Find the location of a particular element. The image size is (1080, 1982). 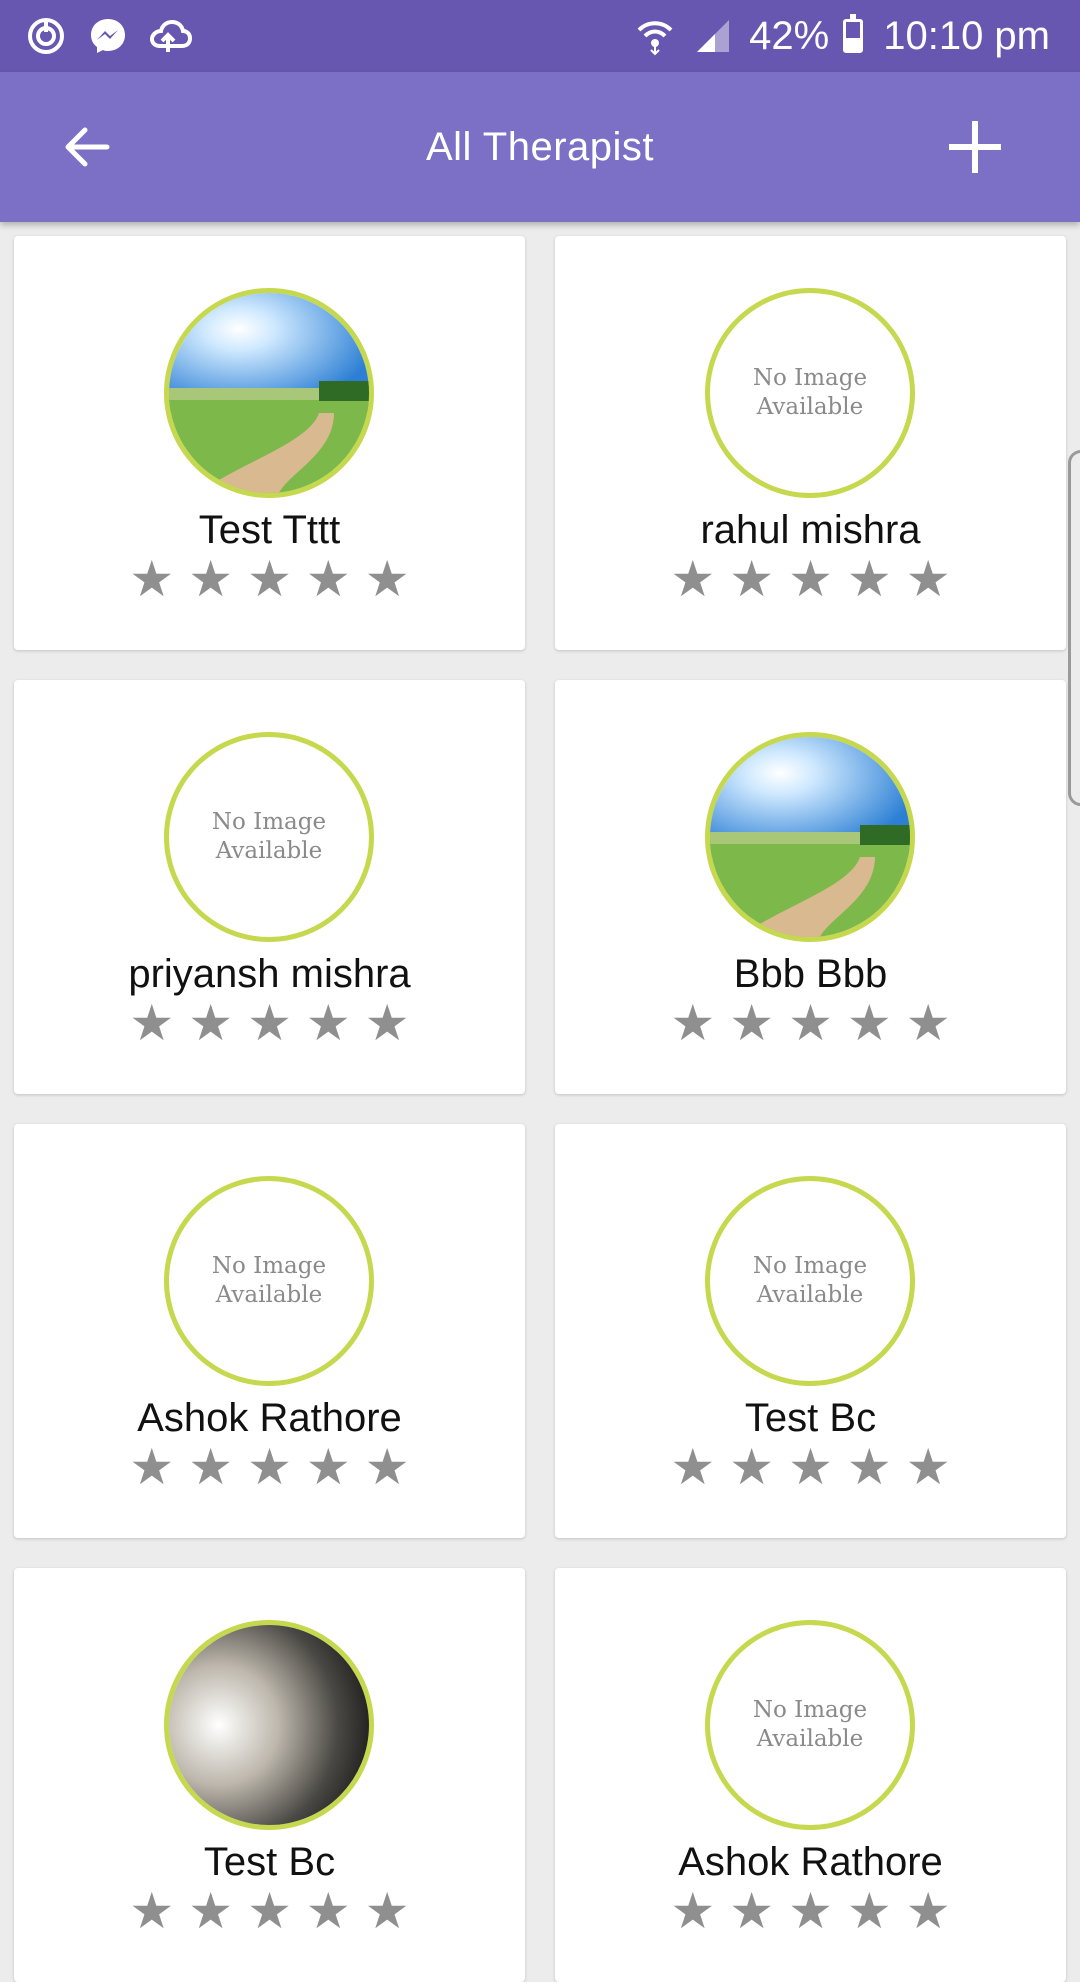

cloud-upload-icon is located at coordinates (170, 36).